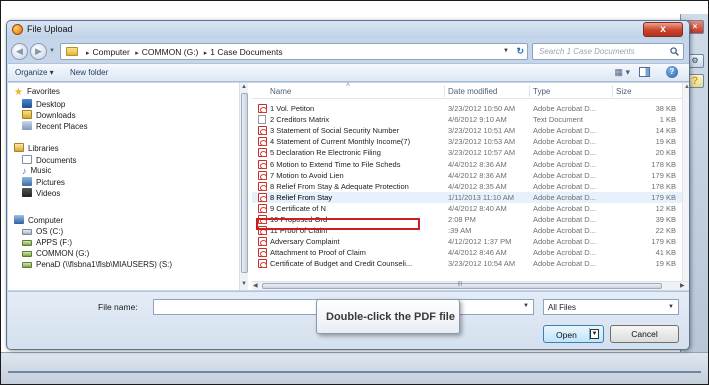 The image size is (709, 385). What do you see at coordinates (27, 181) in the screenshot?
I see `pictures-icon` at bounding box center [27, 181].